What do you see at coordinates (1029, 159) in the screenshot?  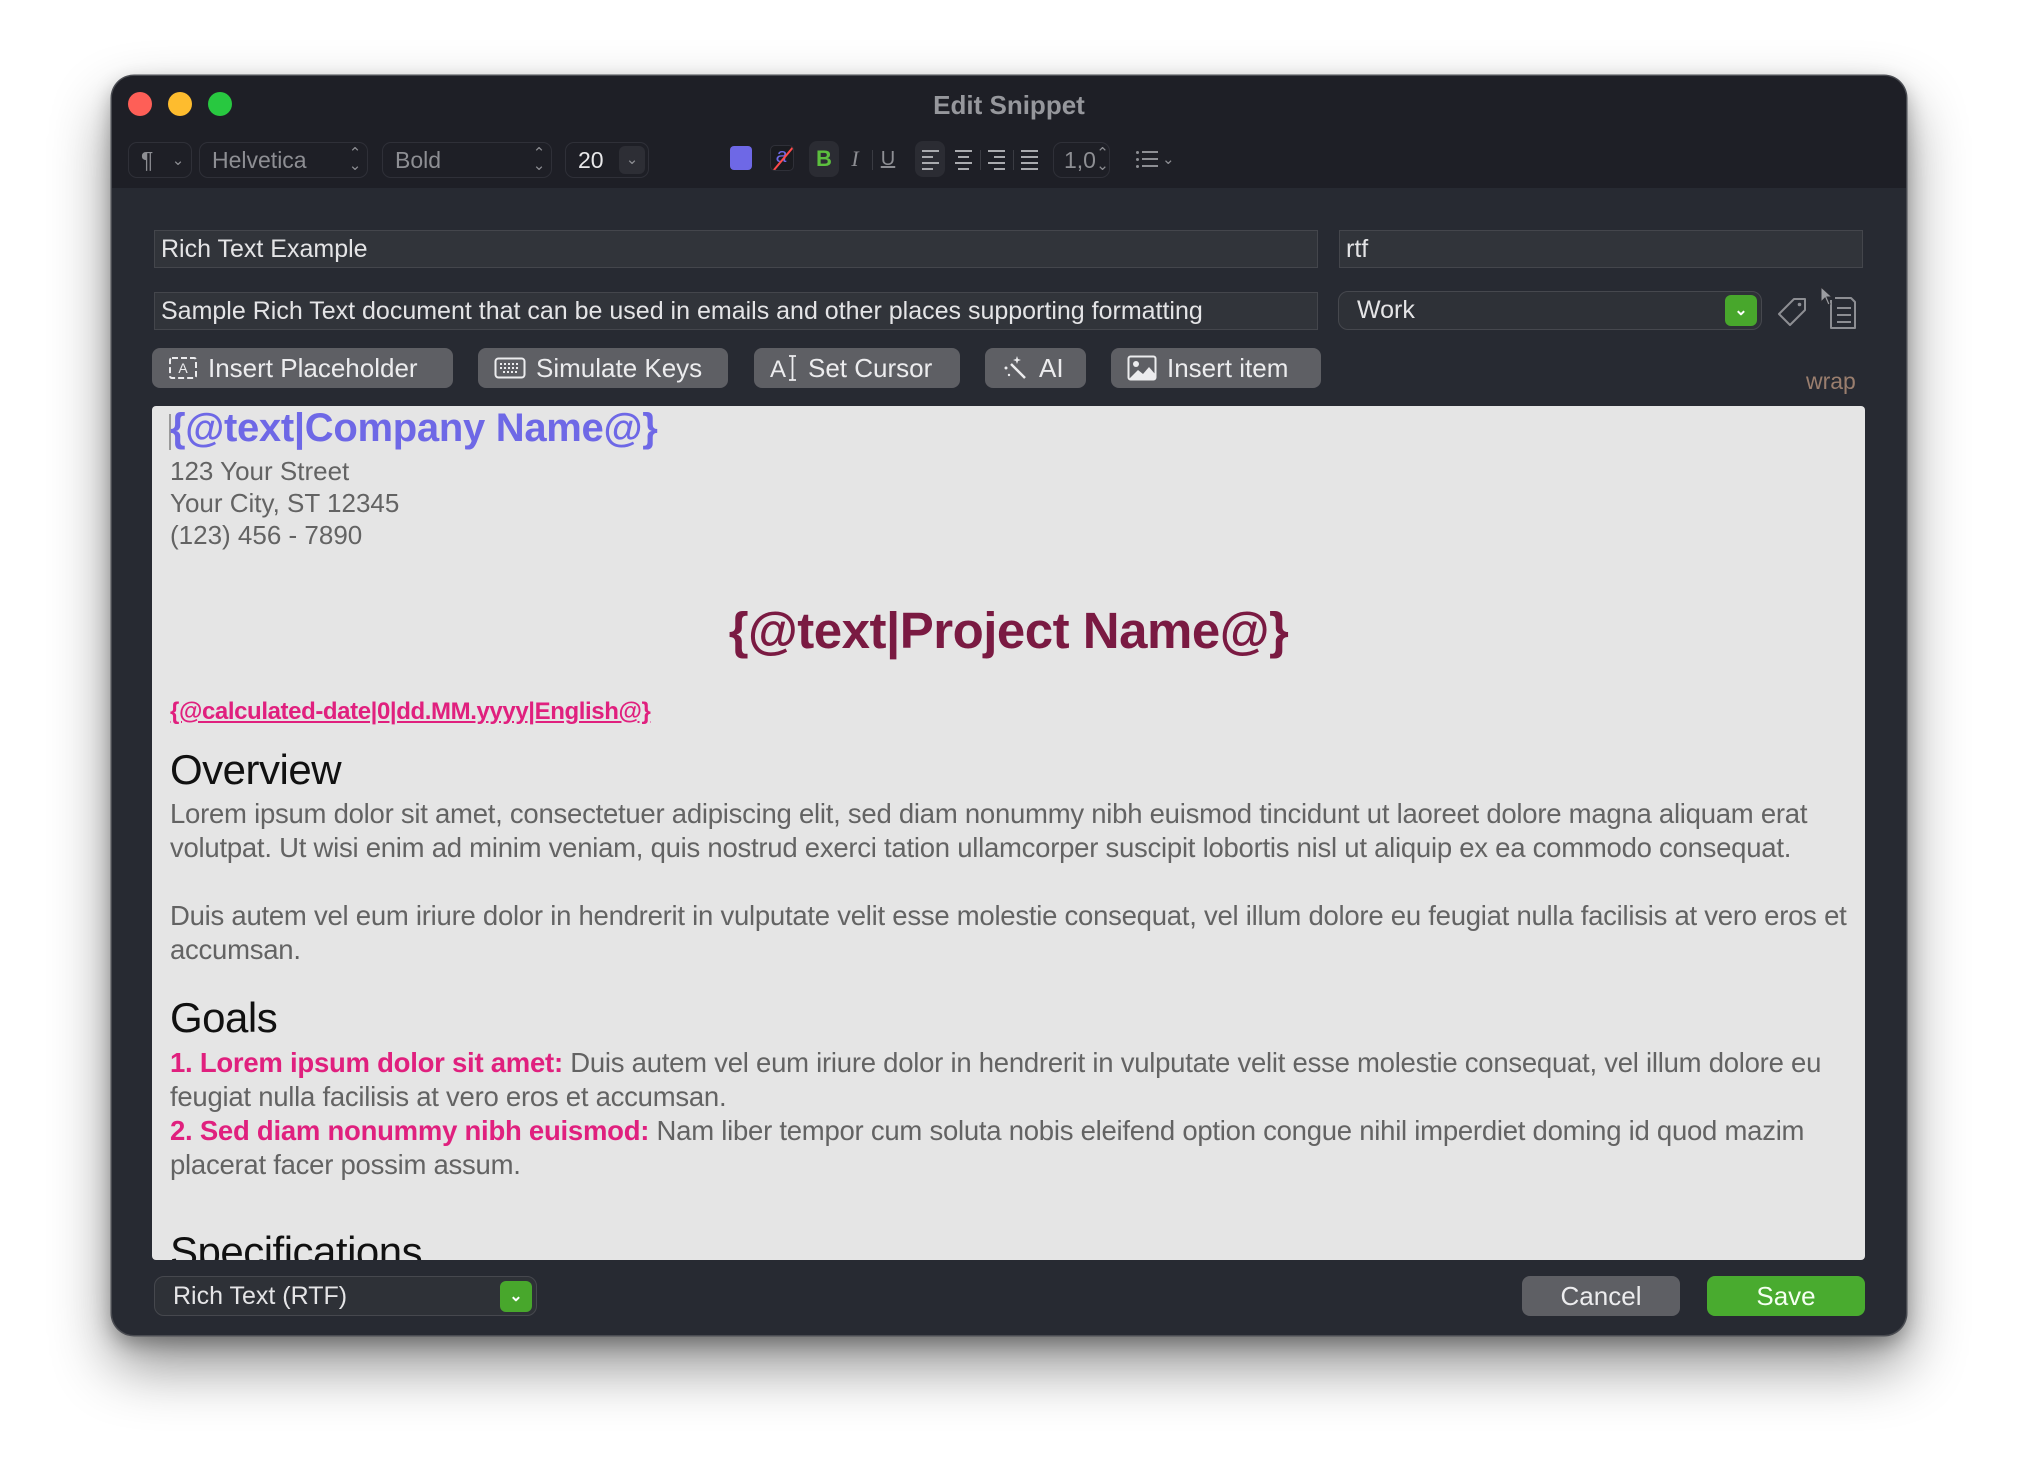 I see `justify-button` at bounding box center [1029, 159].